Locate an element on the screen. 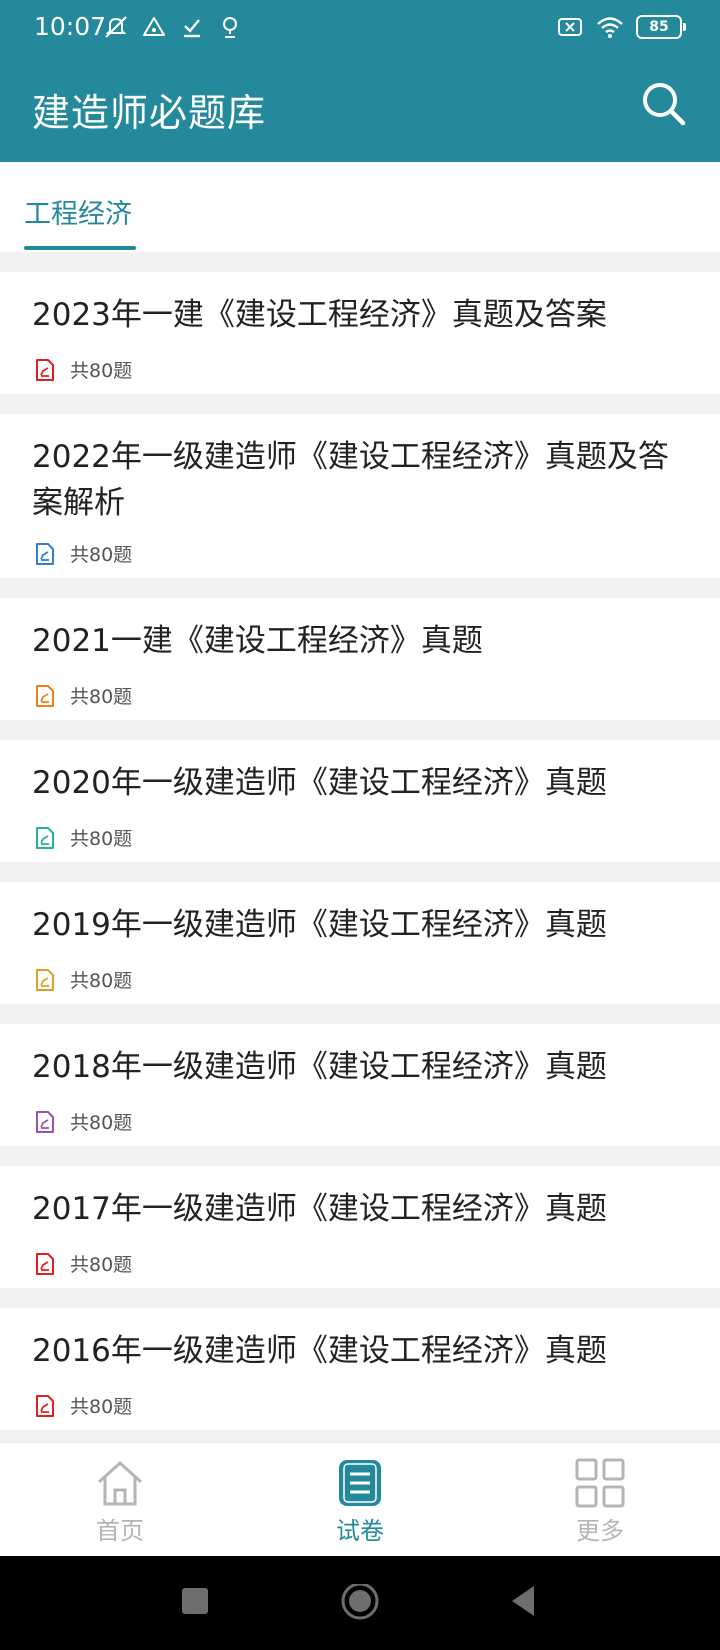 This screenshot has width=720, height=1650. home-button-icon is located at coordinates (360, 1604).